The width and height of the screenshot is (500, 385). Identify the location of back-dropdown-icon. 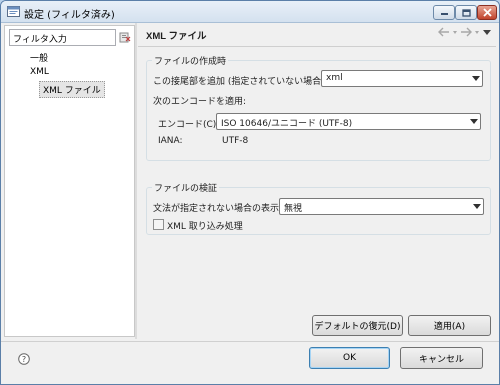
(455, 32).